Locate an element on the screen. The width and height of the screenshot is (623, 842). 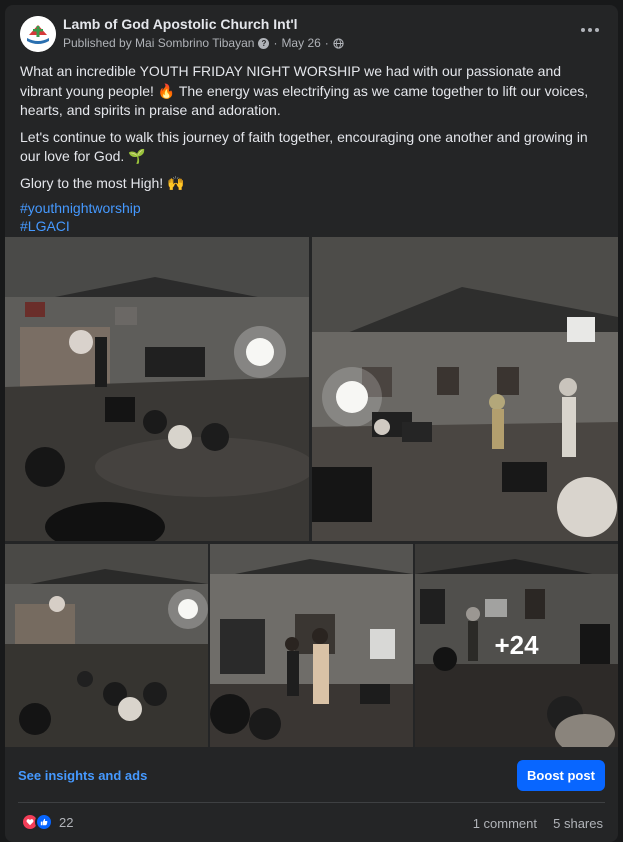
reaction-count: 22 is located at coordinates (66, 822).